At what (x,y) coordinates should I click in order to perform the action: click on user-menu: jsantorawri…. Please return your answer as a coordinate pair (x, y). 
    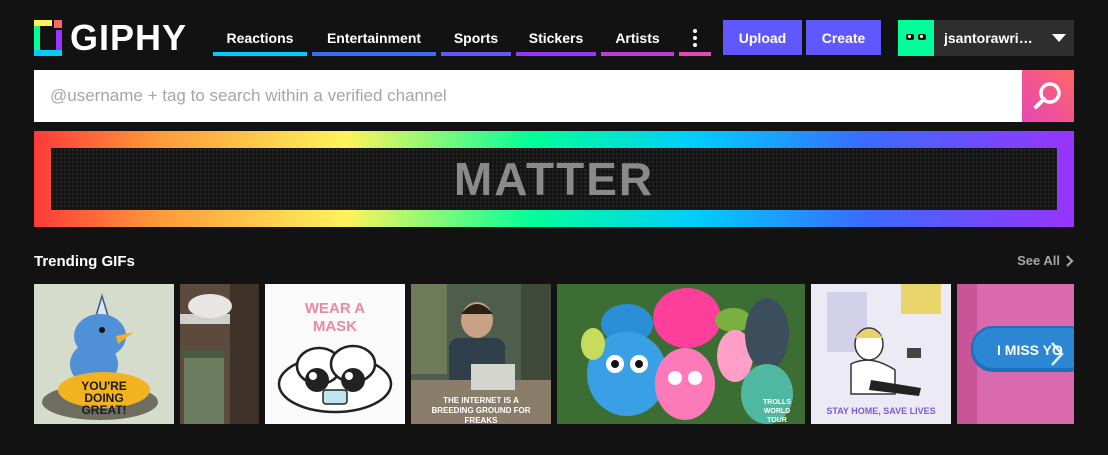
    Looking at the image, I should click on (986, 38).